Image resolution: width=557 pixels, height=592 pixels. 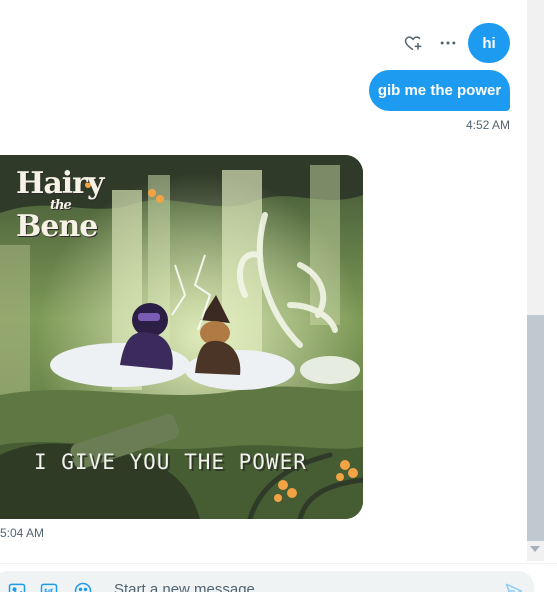 What do you see at coordinates (487, 125) in the screenshot?
I see `message-timestamp: 4:52 AM` at bounding box center [487, 125].